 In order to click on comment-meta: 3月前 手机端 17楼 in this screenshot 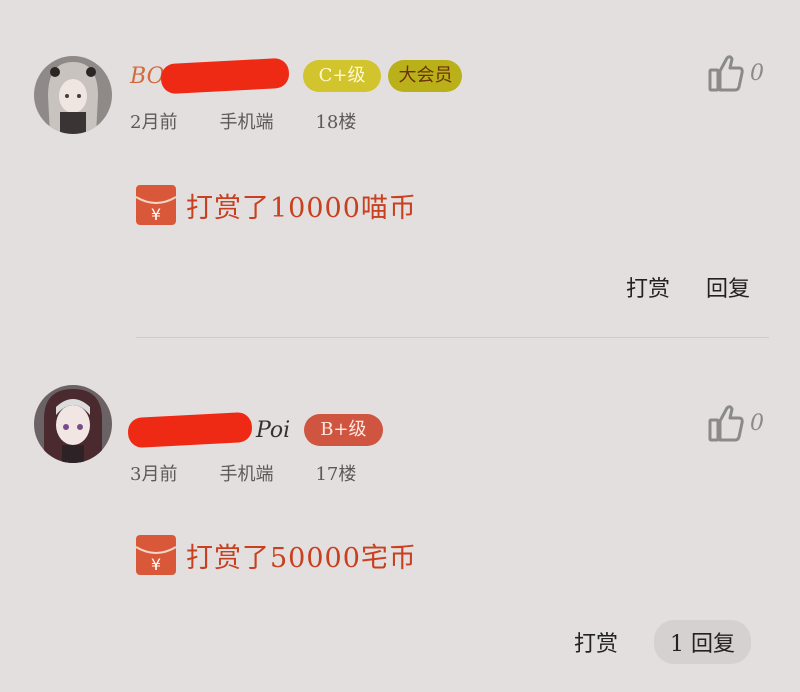, I will do `click(264, 473)`.